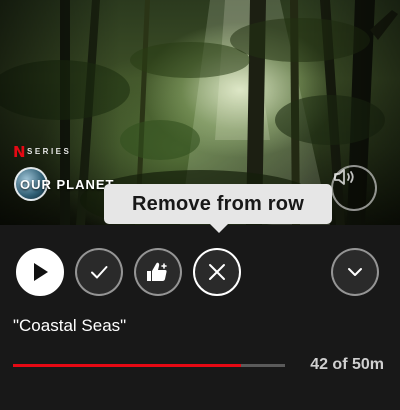 The height and width of the screenshot is (410, 400). I want to click on more-info-button, so click(355, 272).